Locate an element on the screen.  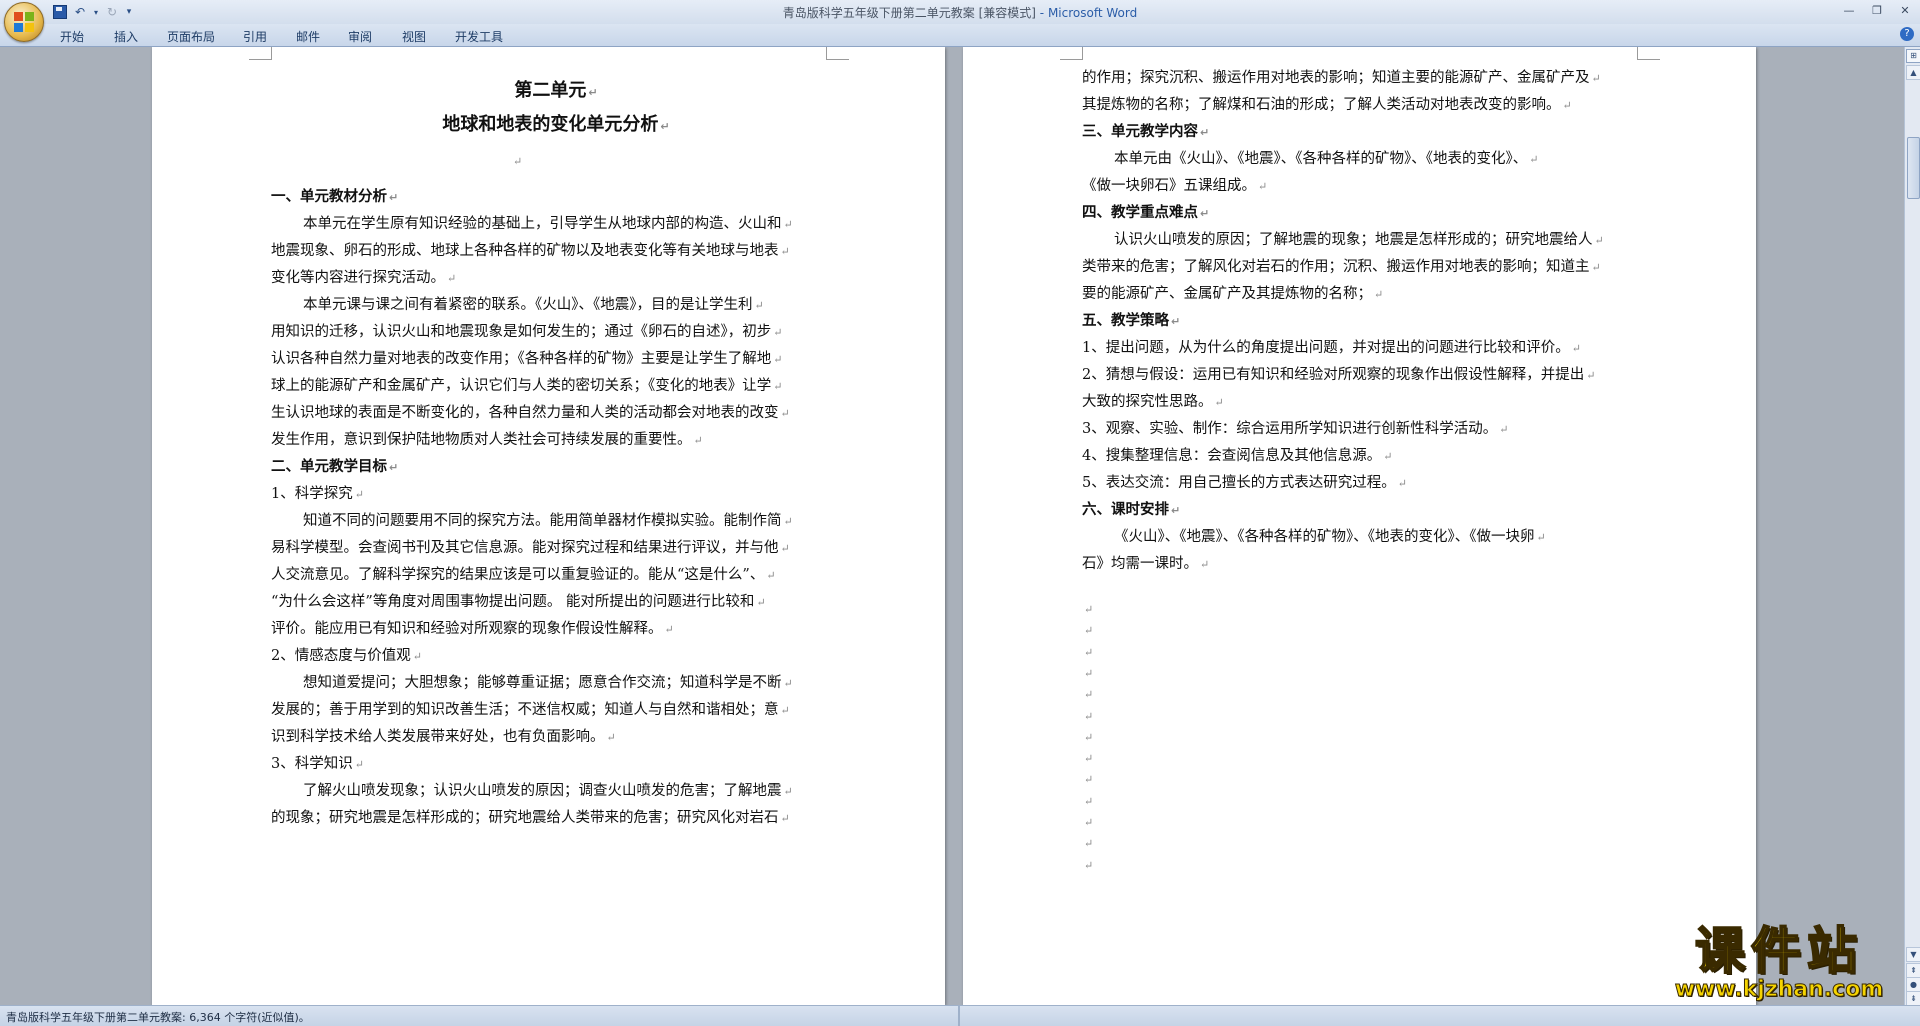
paragraph-line: 想知道爱提问；大胆想象；能够尊重证据；愿意合作交流；知道科学是不断 ↵ is located at coordinates (548, 683).